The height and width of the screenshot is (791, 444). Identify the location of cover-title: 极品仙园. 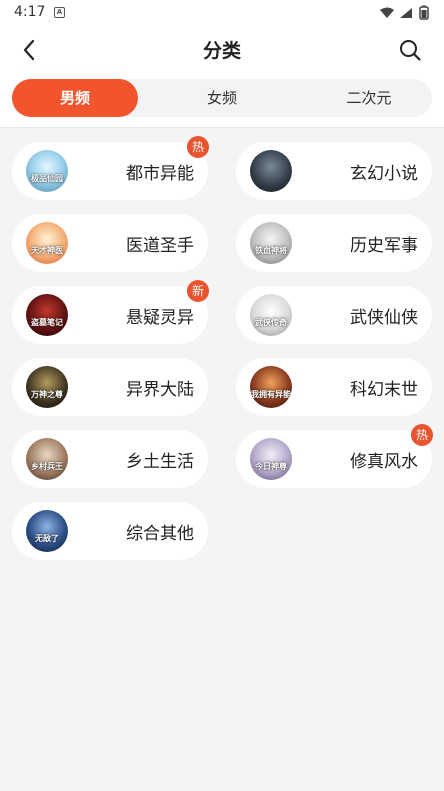
(47, 178).